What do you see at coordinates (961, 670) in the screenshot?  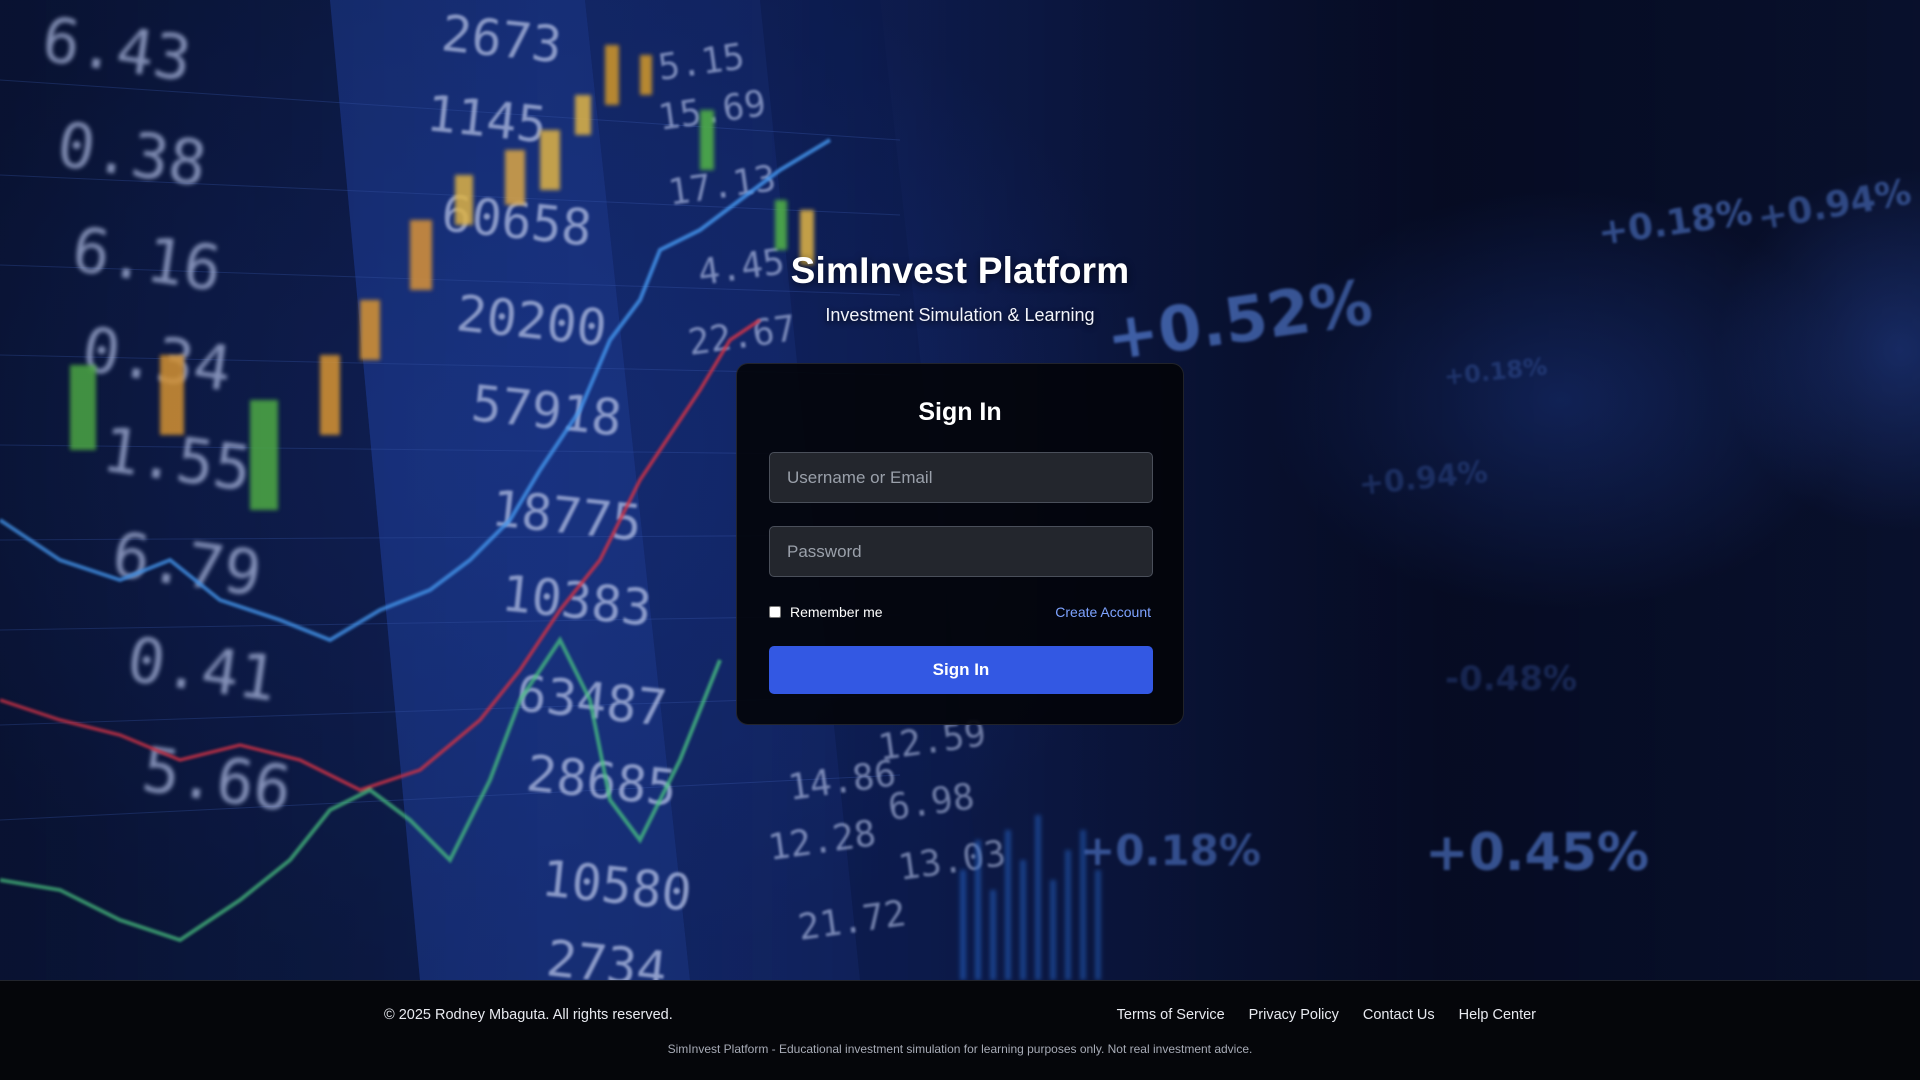 I see `signin-button: Sign In` at bounding box center [961, 670].